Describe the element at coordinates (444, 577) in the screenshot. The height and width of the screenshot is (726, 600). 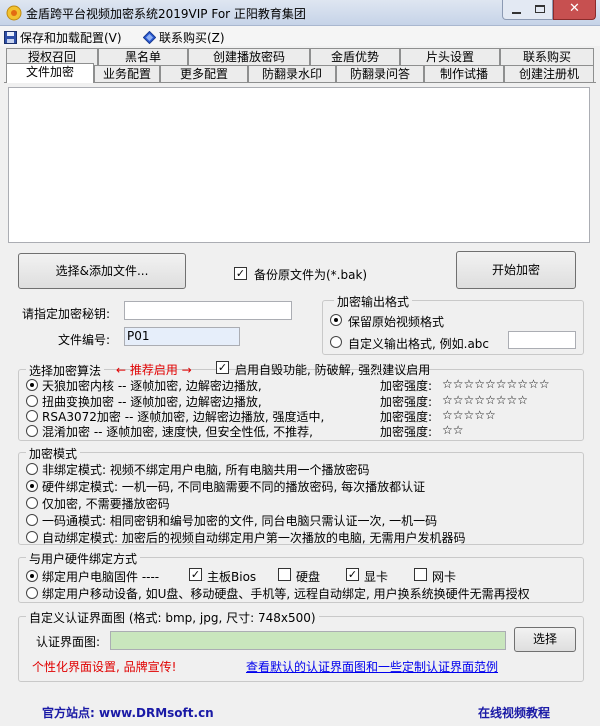
I see `nic-label: 网卡` at that location.